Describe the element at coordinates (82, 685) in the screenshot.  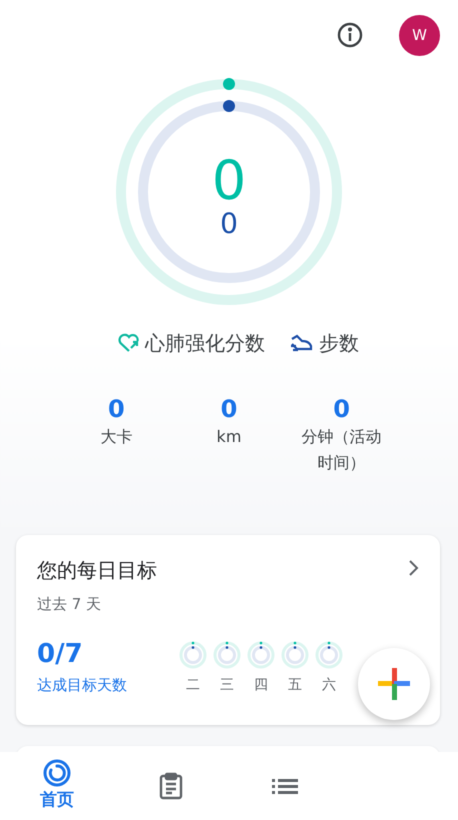
I see `goal-count-label: 达成目标天数` at that location.